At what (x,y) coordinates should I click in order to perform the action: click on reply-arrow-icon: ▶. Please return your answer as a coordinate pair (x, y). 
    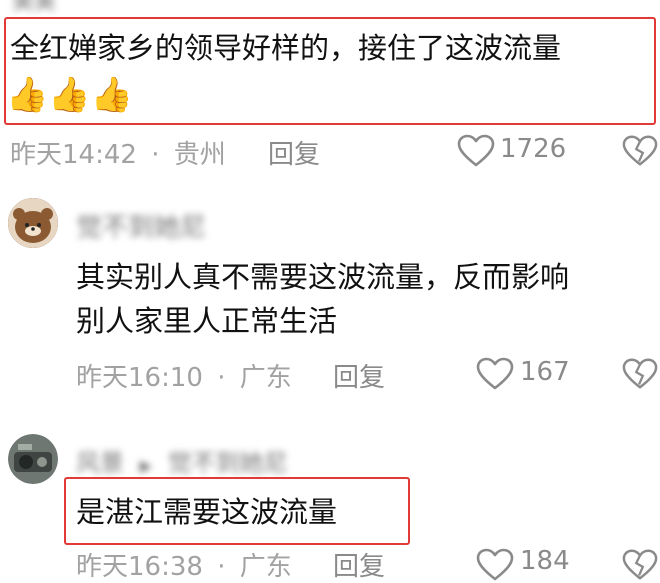
    Looking at the image, I should click on (145, 465).